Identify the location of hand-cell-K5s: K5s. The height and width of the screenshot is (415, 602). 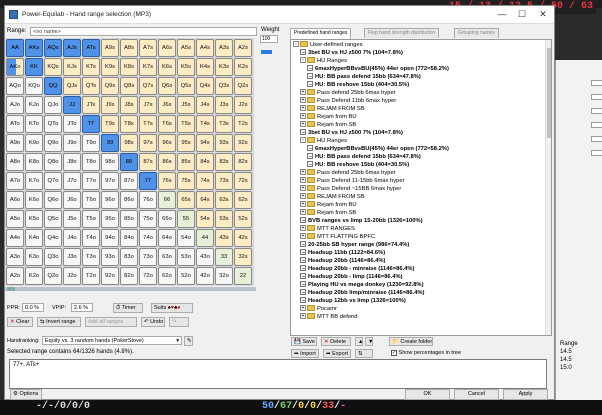
(186, 67).